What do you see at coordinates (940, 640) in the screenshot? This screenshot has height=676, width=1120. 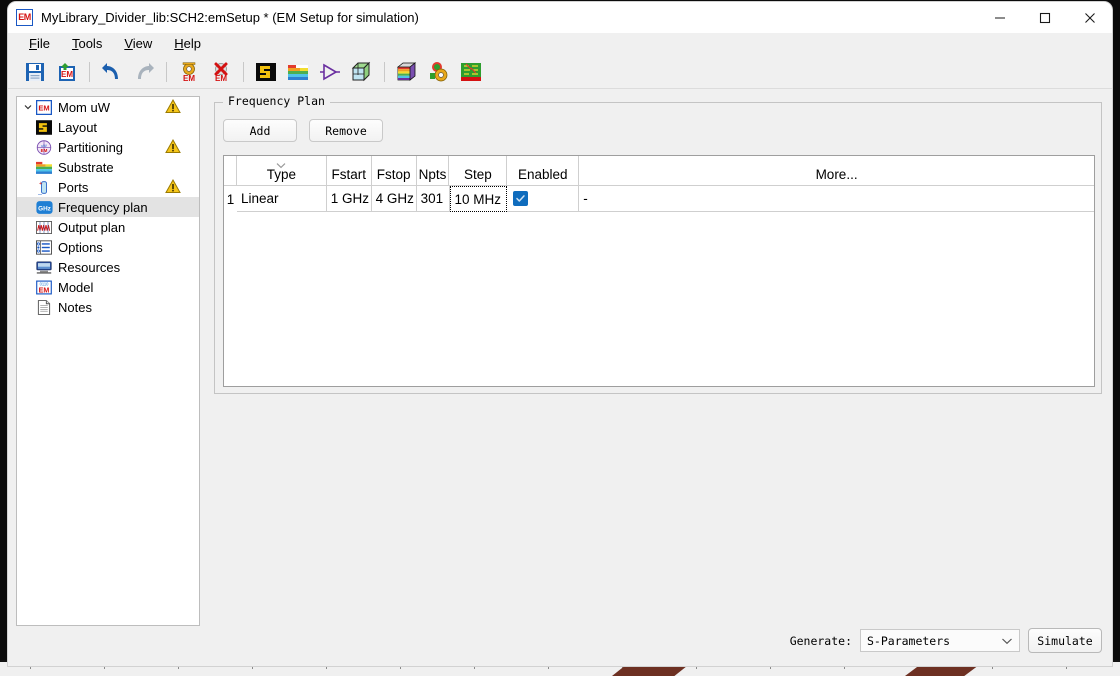 I see `generate-select: S-Parameters` at bounding box center [940, 640].